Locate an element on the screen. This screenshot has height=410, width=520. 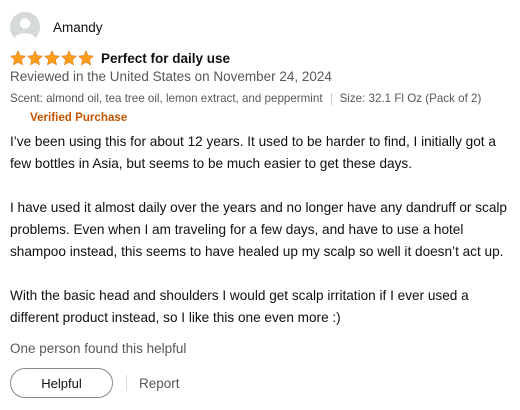
verified-purchase-badge: Verified Purchase is located at coordinates (78, 117).